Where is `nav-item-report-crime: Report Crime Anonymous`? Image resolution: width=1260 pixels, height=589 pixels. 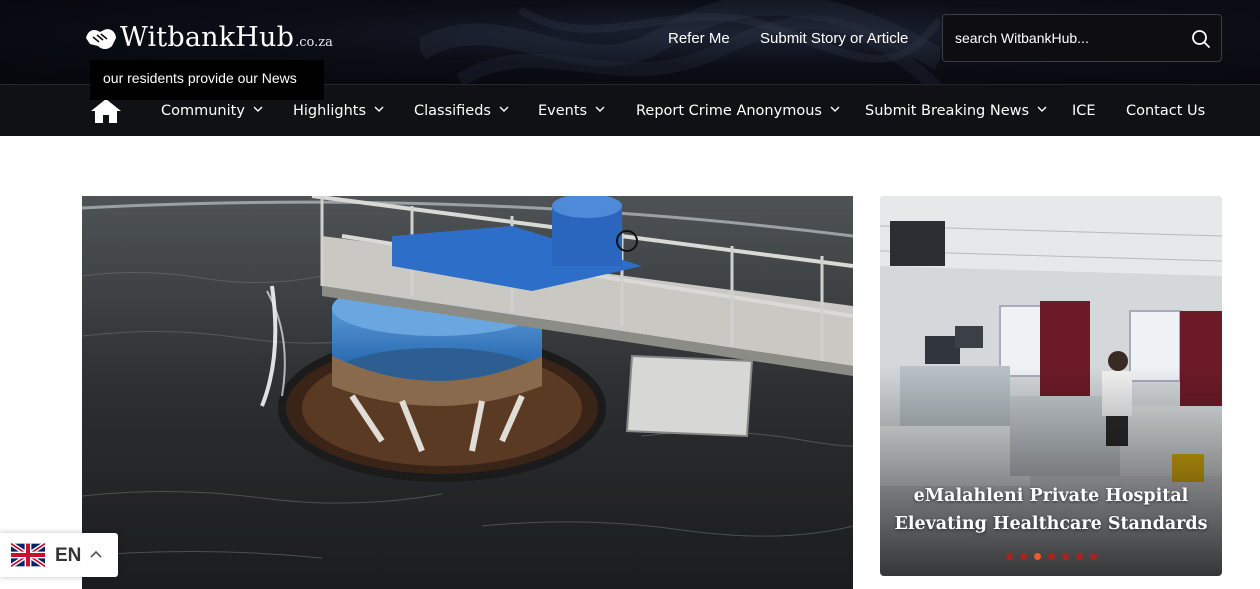
nav-item-report-crime: Report Crime Anonymous is located at coordinates (738, 111).